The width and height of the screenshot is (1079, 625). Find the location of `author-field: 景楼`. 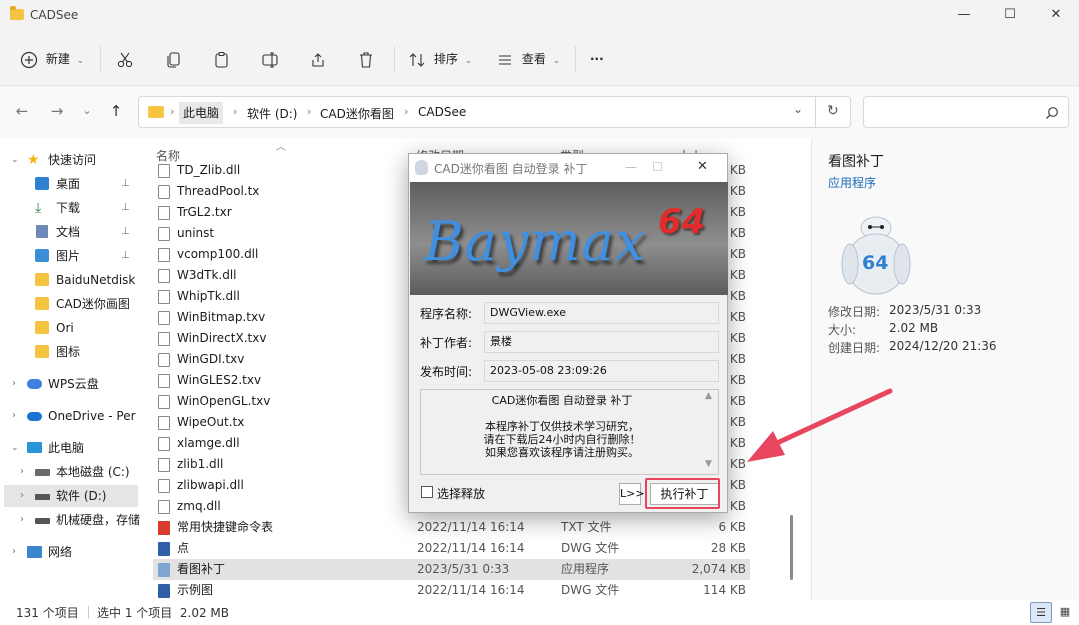

author-field: 景楼 is located at coordinates (601, 342).